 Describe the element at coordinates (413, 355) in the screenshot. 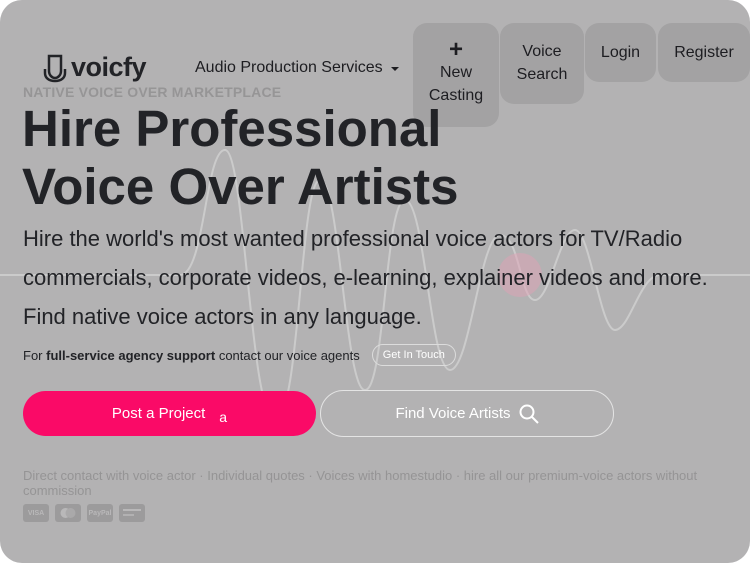

I see `get-in-touch-button: Get In Touch` at that location.